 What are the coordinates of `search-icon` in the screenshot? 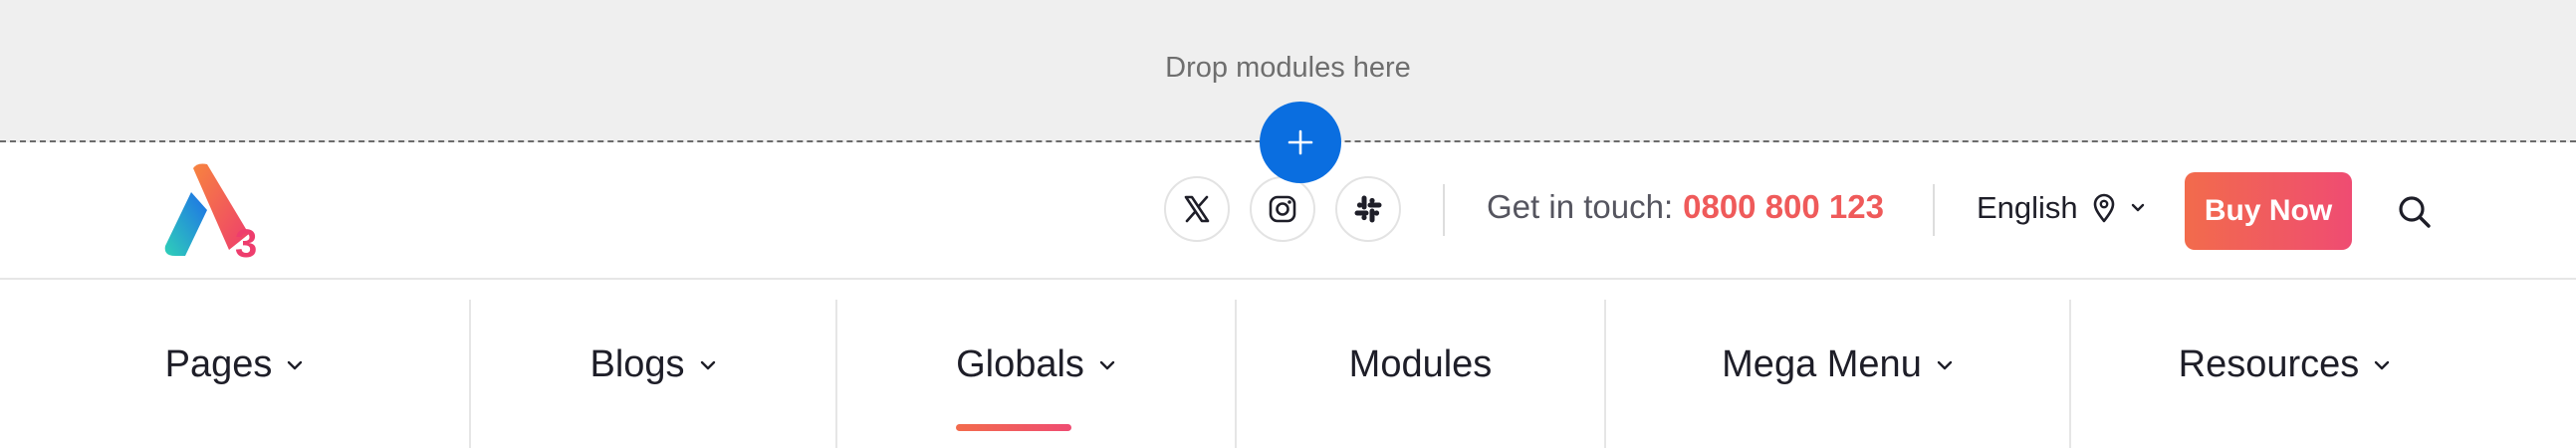 It's located at (2415, 212).